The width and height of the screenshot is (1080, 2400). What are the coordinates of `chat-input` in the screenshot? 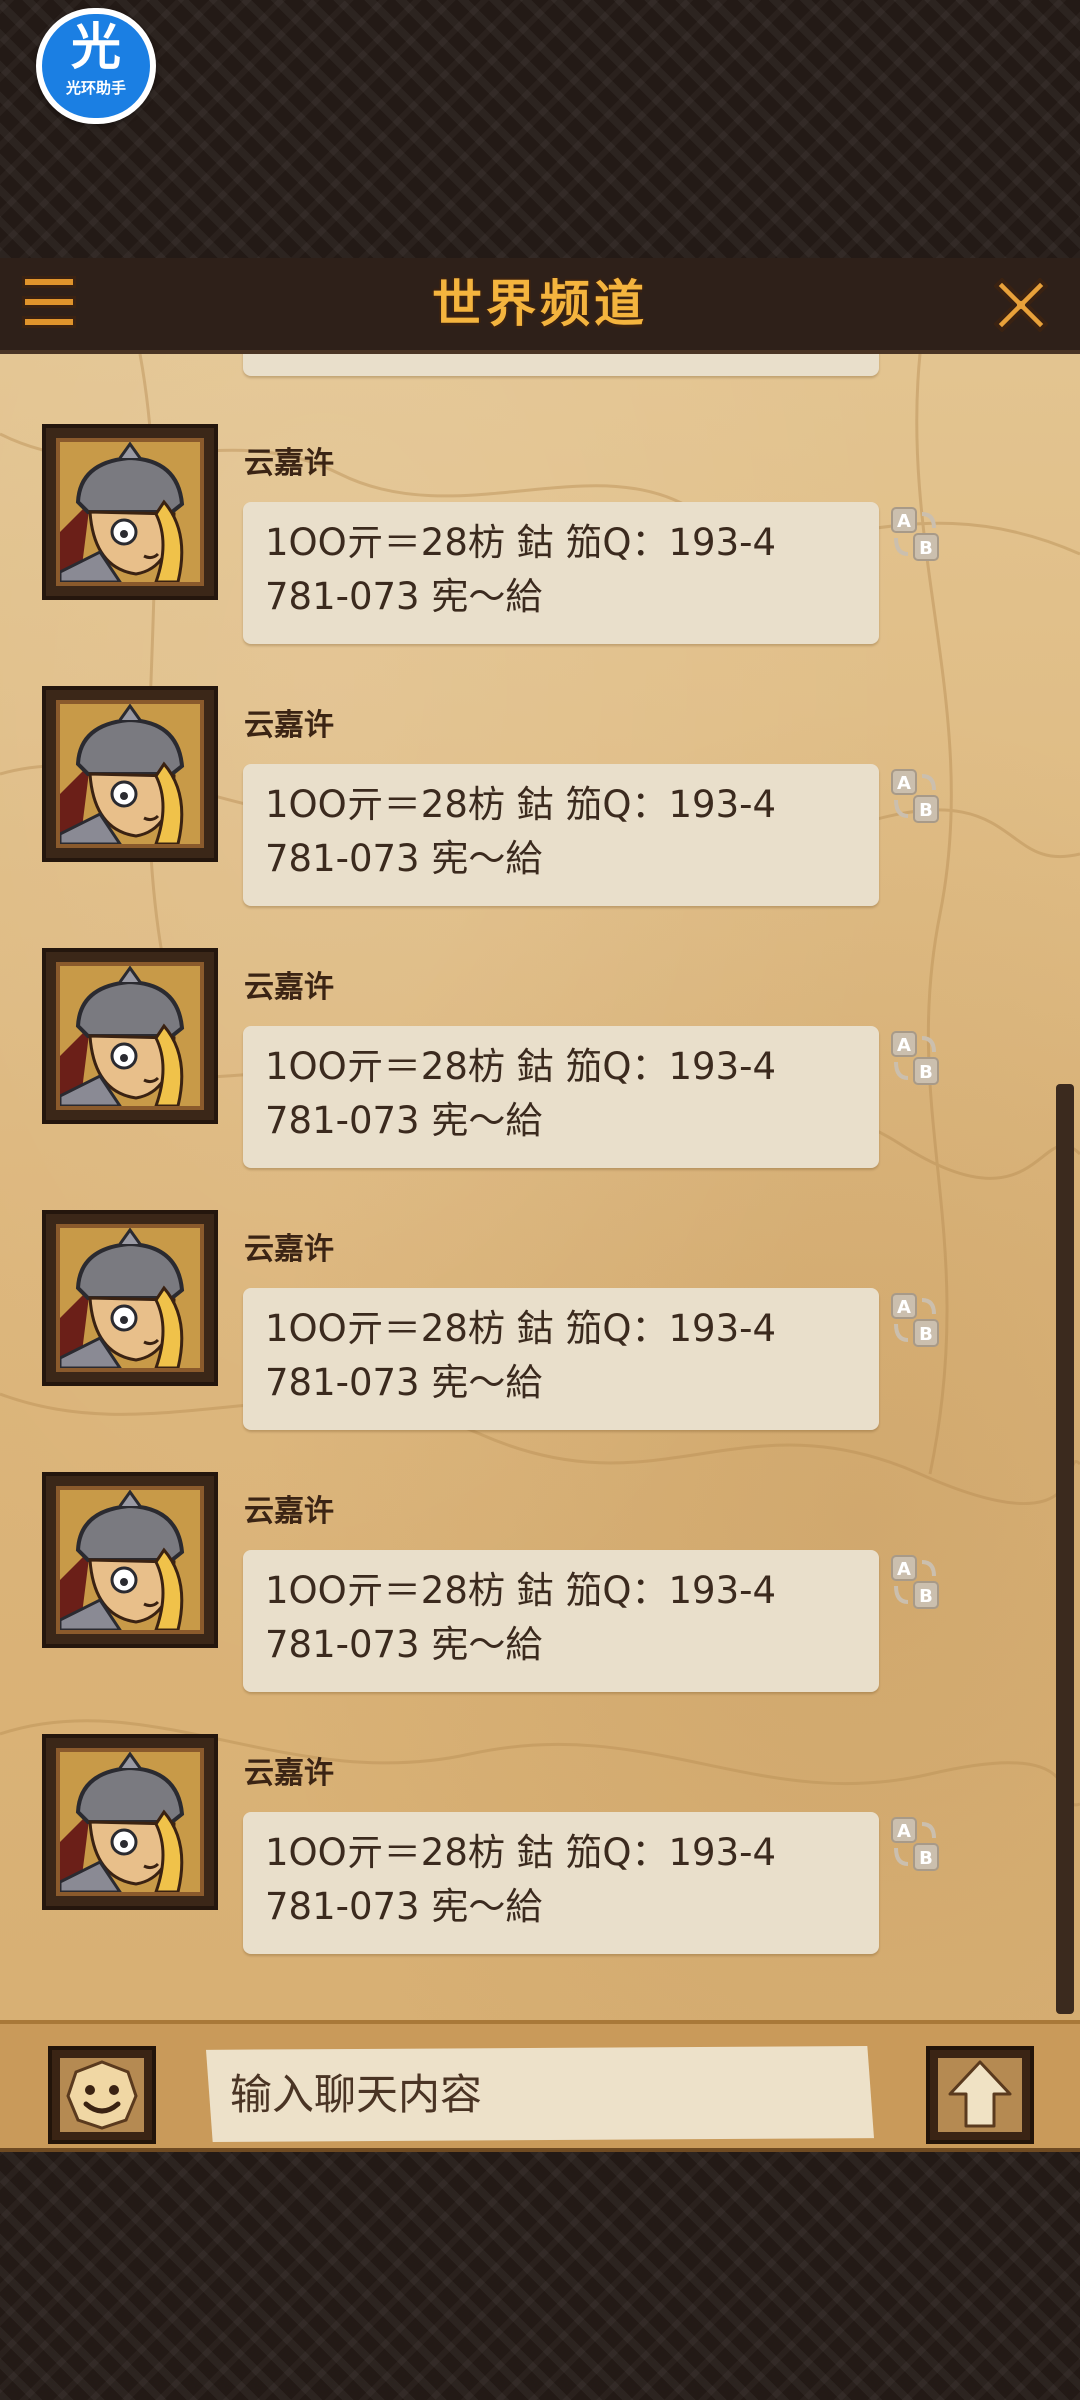 It's located at (540, 2094).